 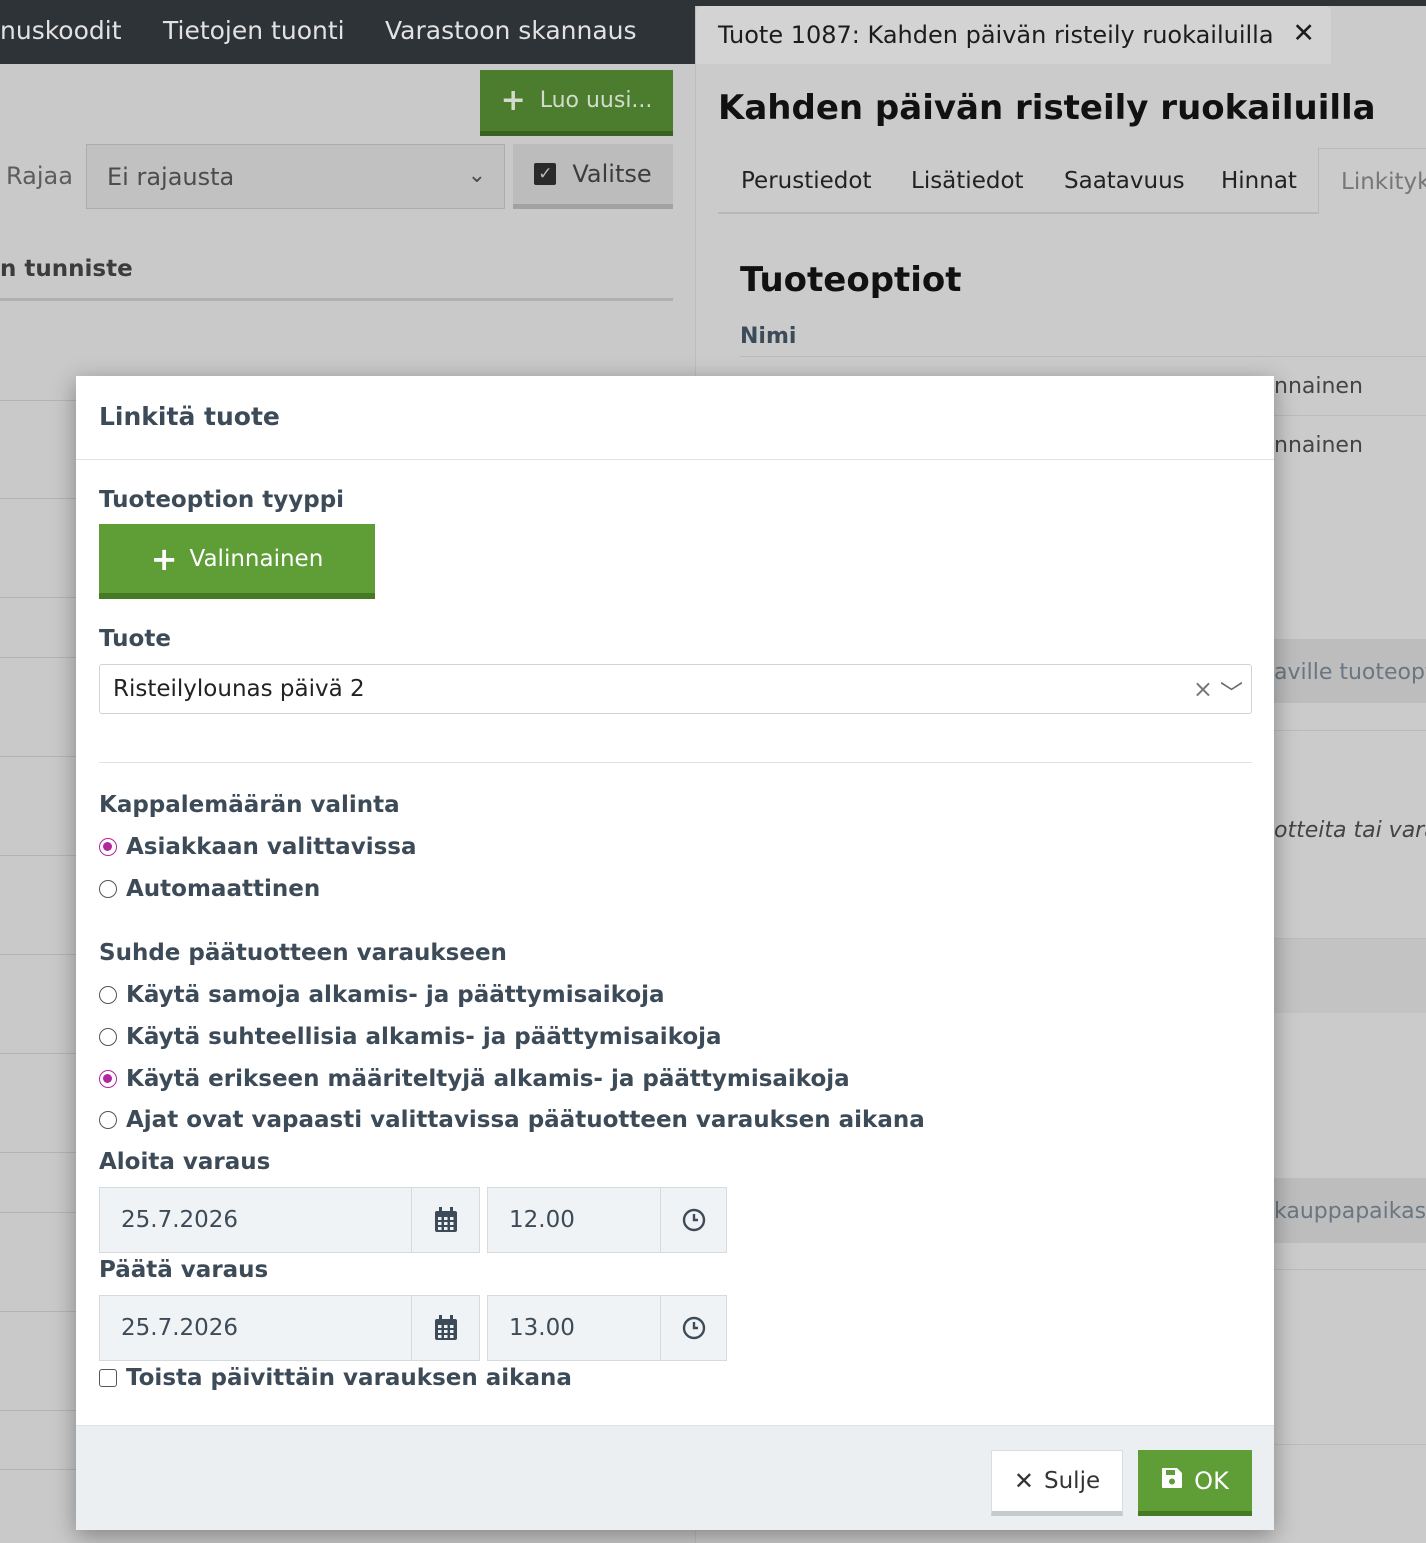 I want to click on empty-state-text: otteita tai vara, so click(x=1350, y=830).